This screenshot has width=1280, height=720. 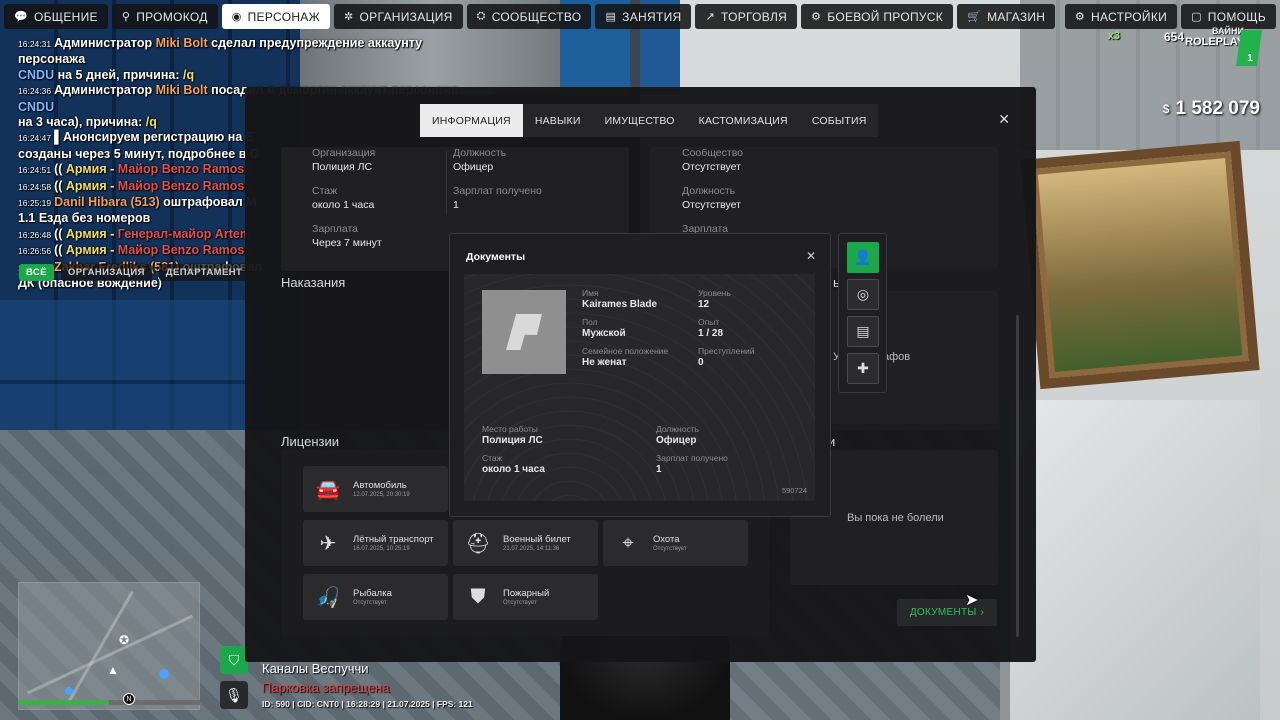 What do you see at coordinates (877, 16) in the screenshot?
I see `nav-gear: ⚙ БОЕВОЙ ПРОПУСК` at bounding box center [877, 16].